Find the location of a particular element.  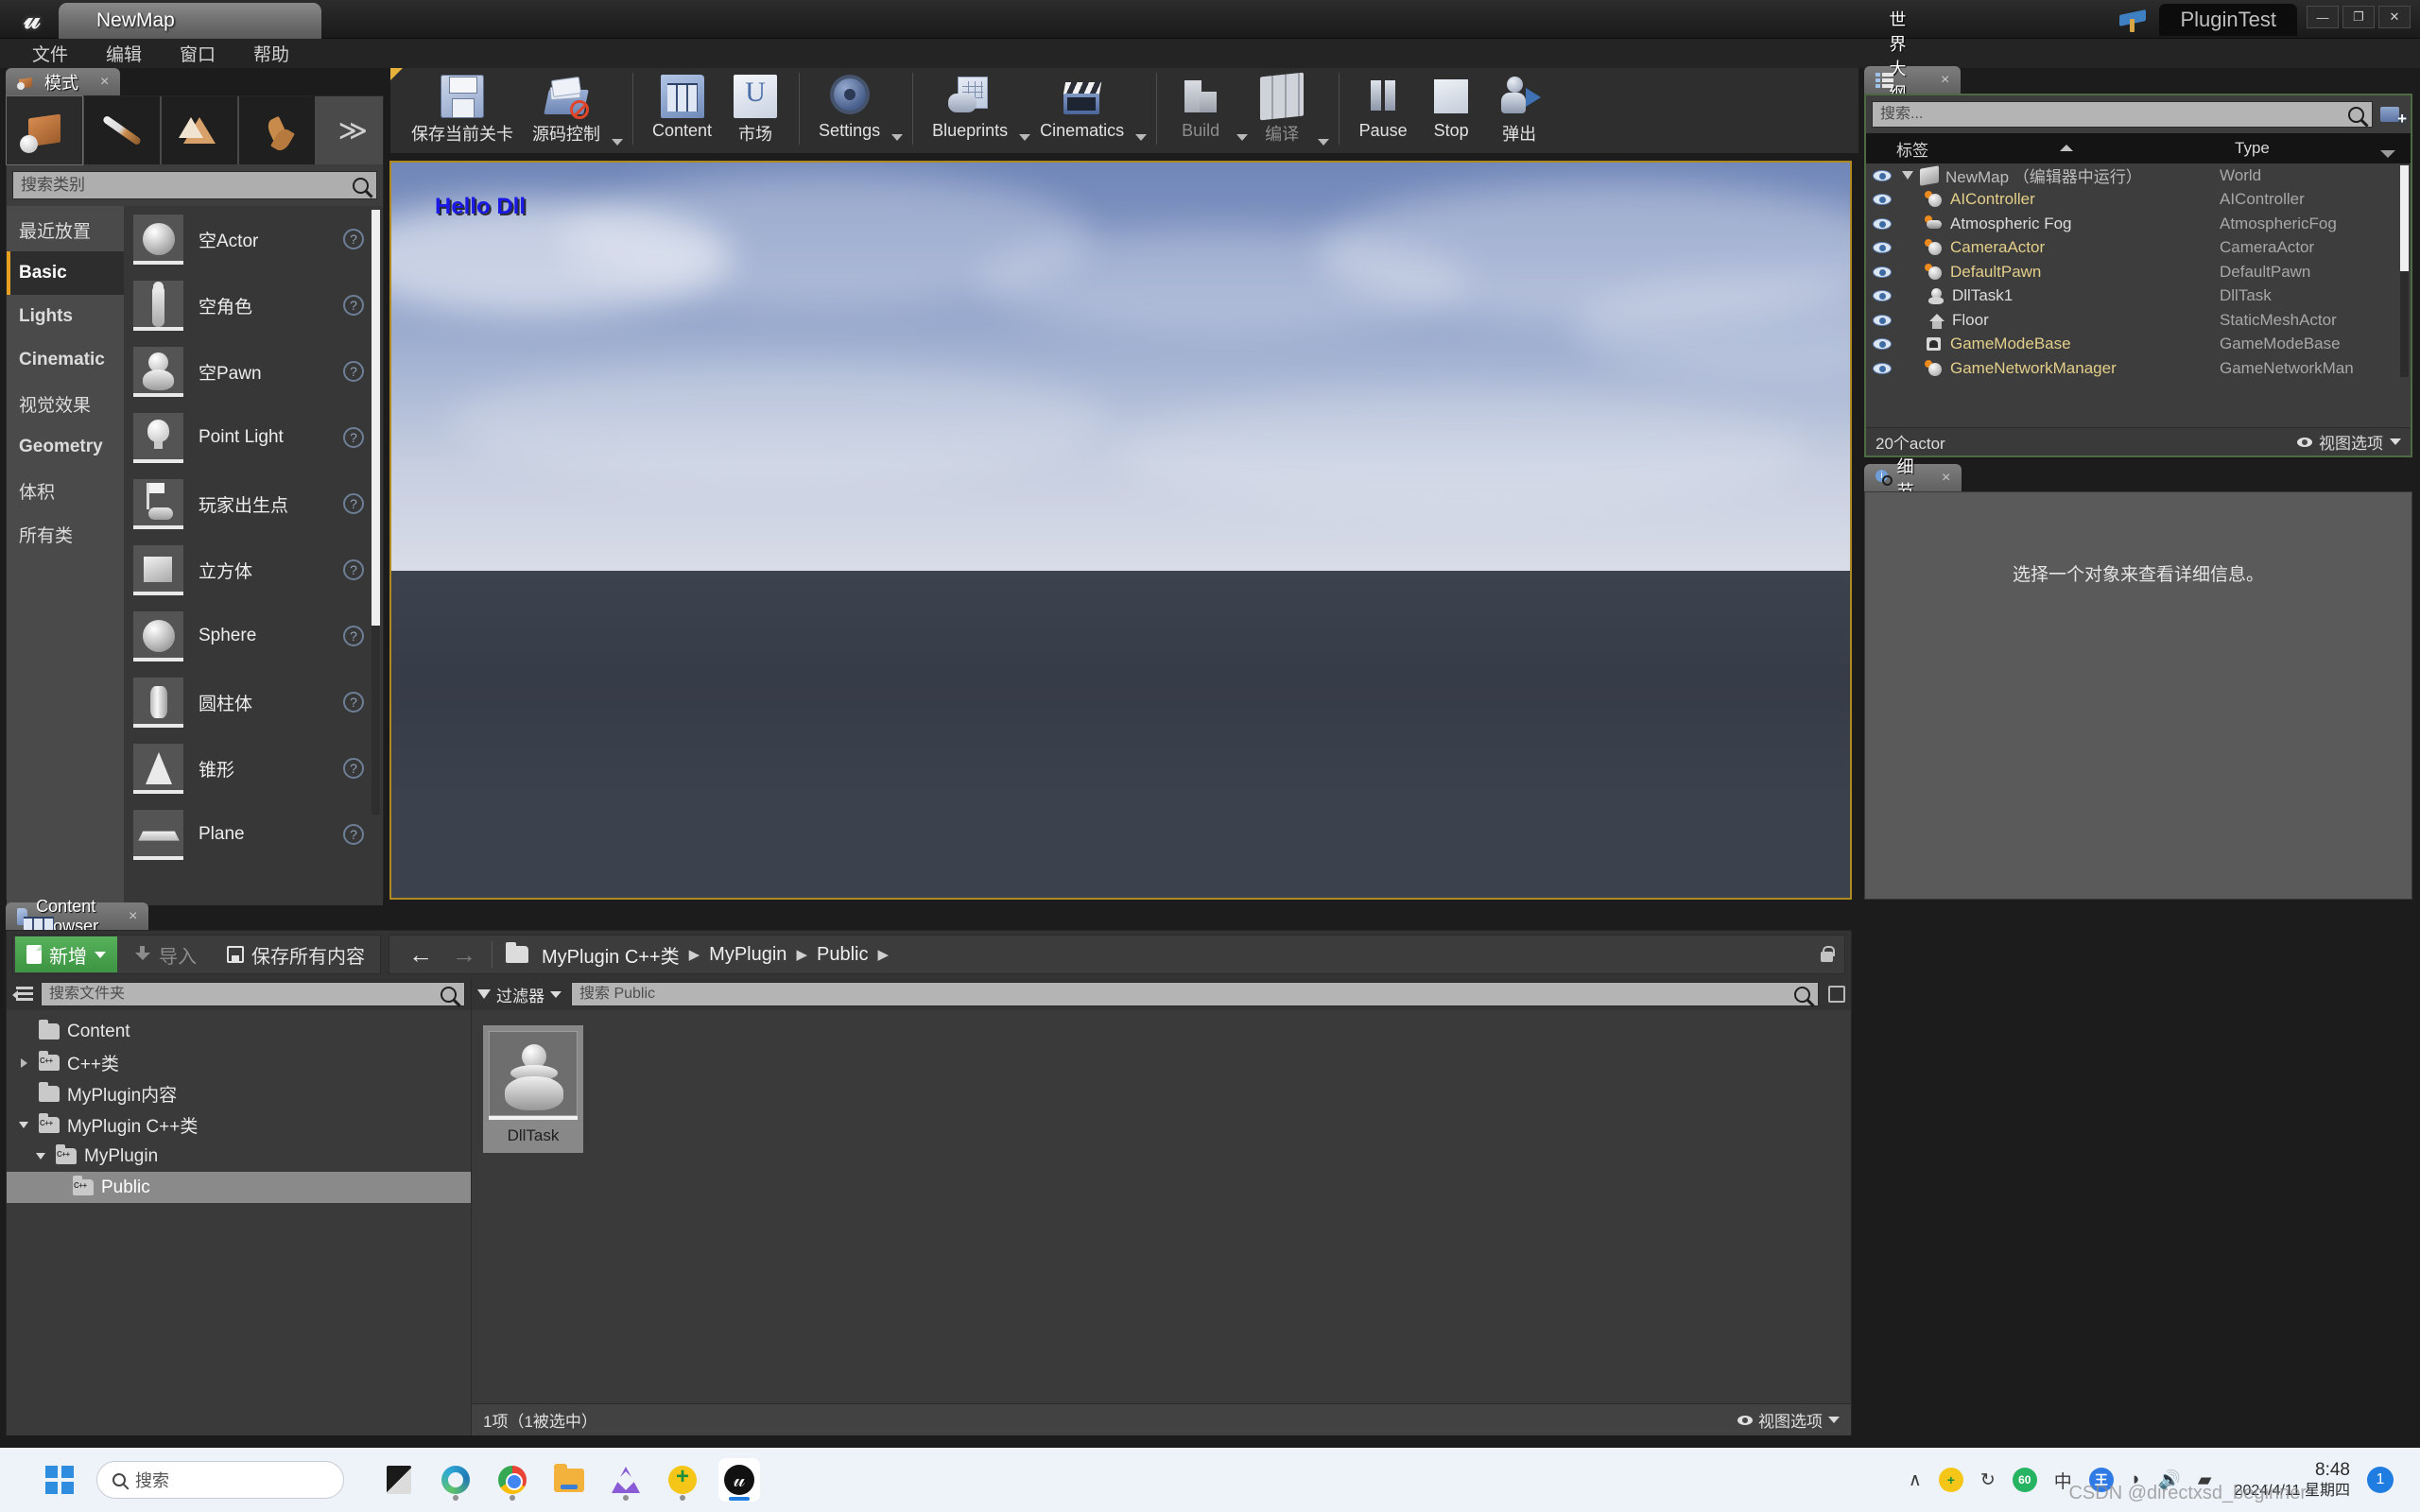

blueprints-dropdown-caret is located at coordinates (1025, 137).